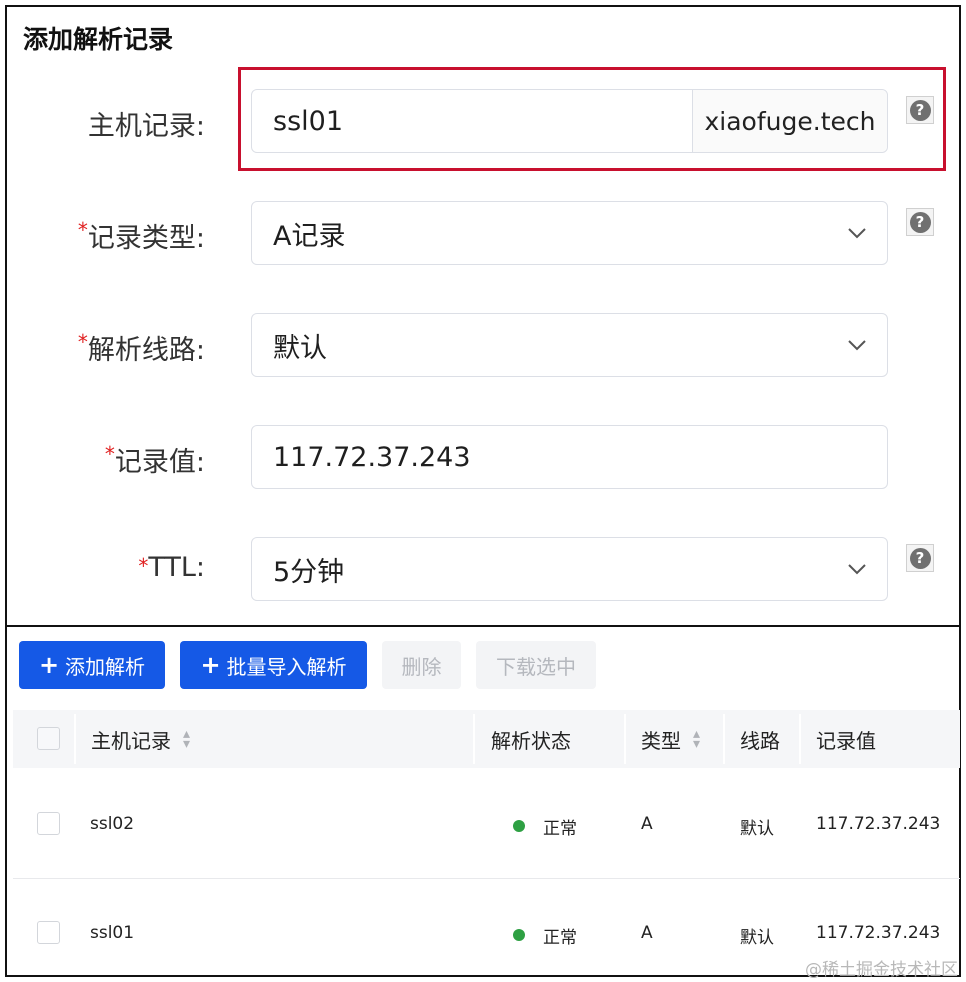 The width and height of the screenshot is (966, 982). What do you see at coordinates (531, 740) in the screenshot?
I see `column-header-status: 解析状态` at bounding box center [531, 740].